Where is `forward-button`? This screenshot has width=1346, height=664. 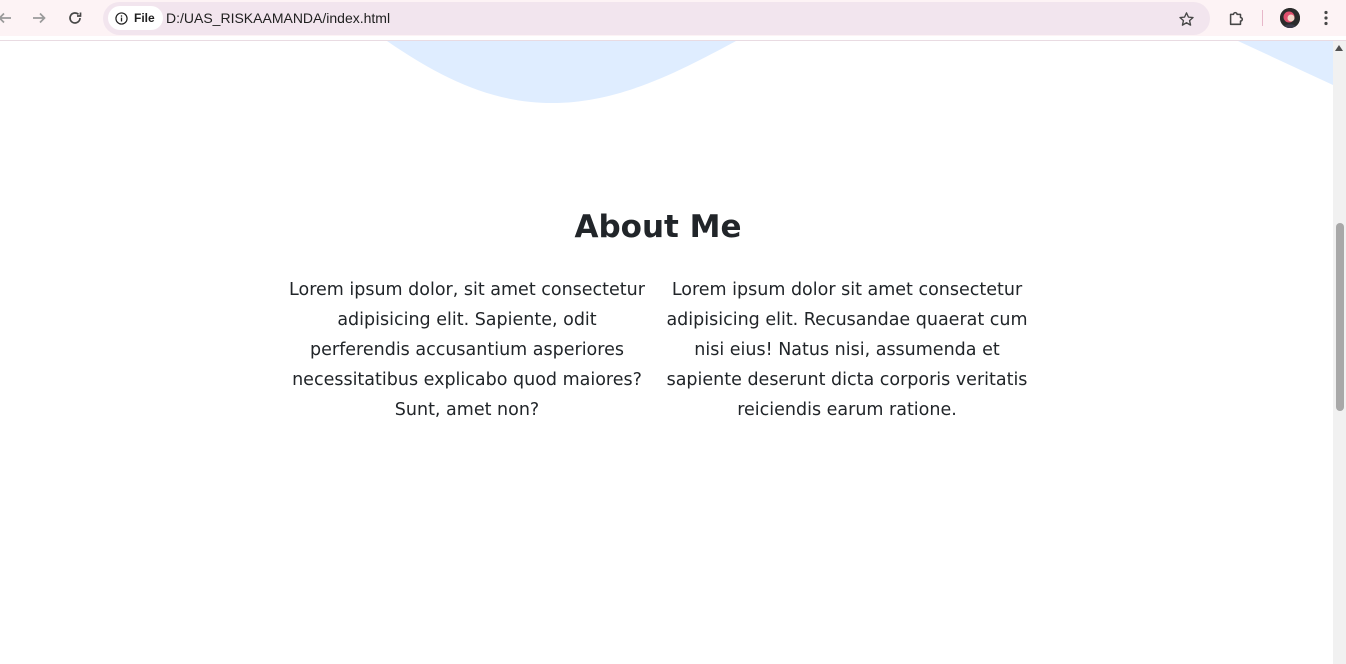
forward-button is located at coordinates (39, 18).